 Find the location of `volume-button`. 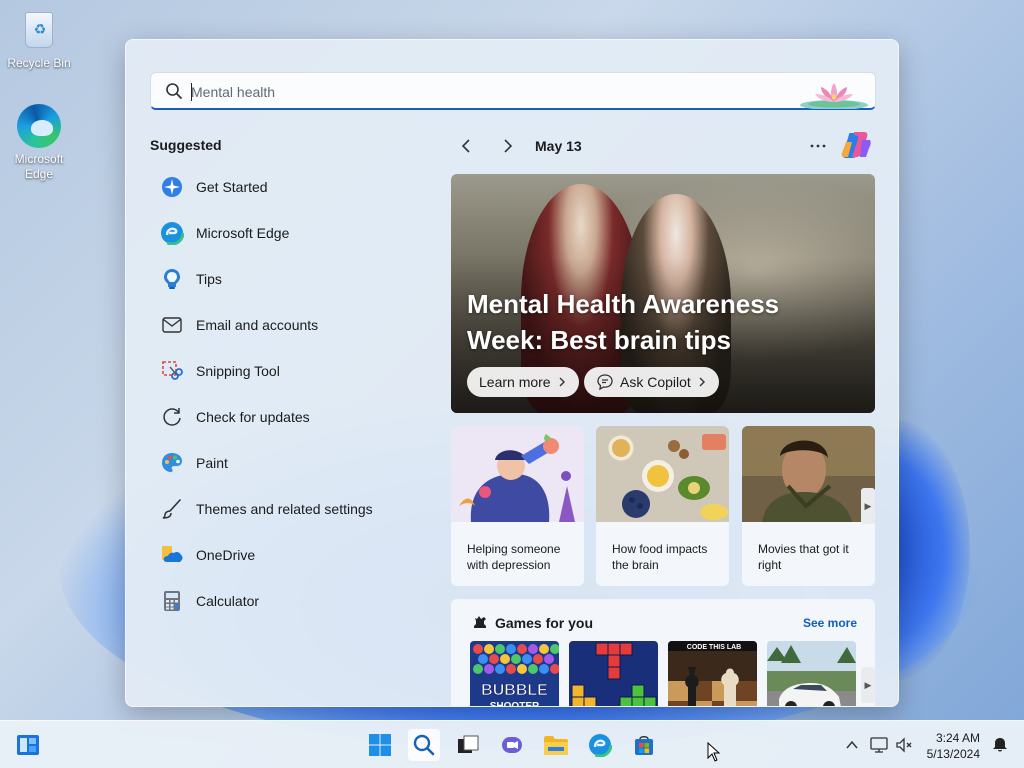

volume-button is located at coordinates (904, 745).